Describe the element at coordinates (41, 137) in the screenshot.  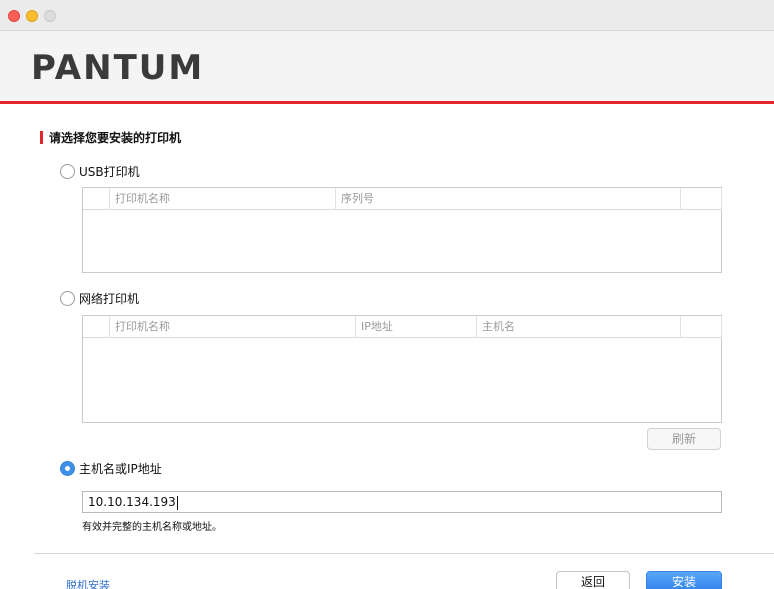
I see `section-title-marker` at that location.